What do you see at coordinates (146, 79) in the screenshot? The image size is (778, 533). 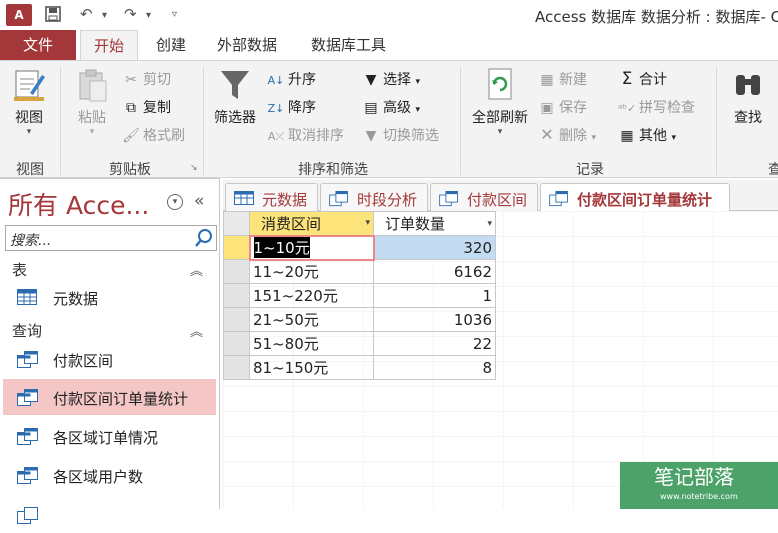 I see `cut-button: ✂ 剪切` at bounding box center [146, 79].